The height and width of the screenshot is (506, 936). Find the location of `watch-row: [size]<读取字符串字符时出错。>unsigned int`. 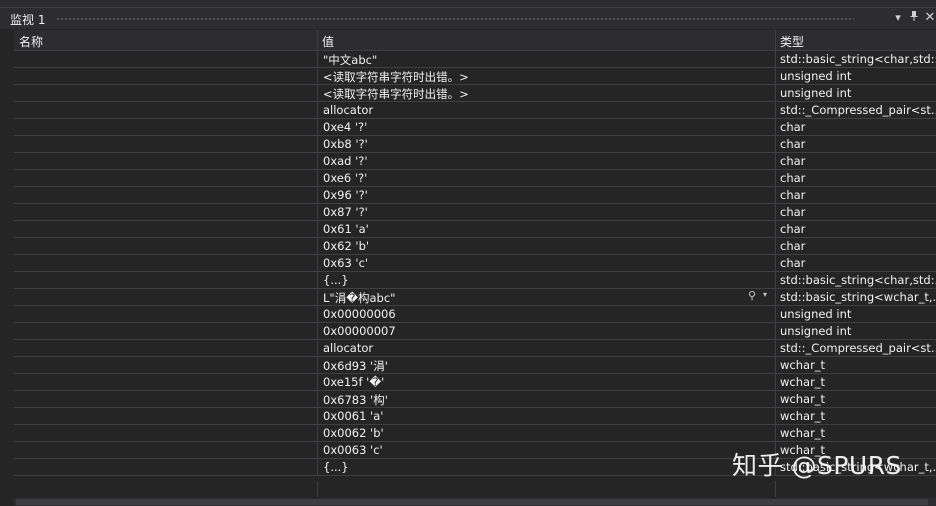

watch-row: [size]<读取字符串字符时出错。>unsigned int is located at coordinates (475, 76).